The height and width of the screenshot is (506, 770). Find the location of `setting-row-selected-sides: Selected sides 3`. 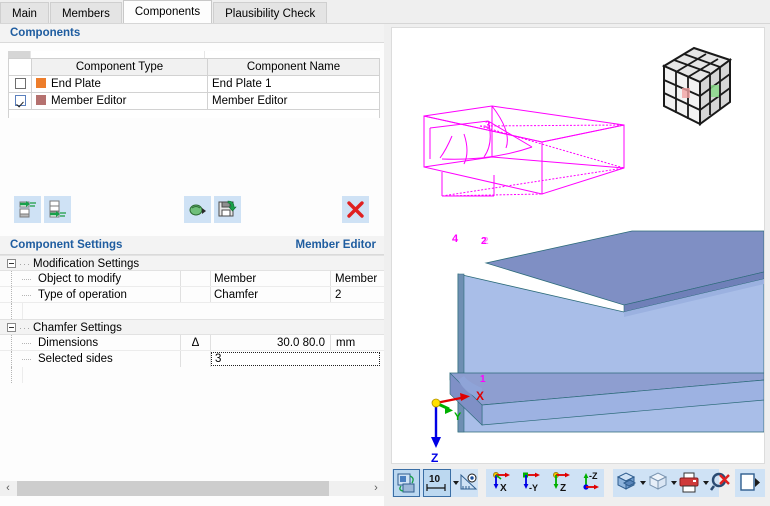

setting-row-selected-sides: Selected sides 3 is located at coordinates (192, 359).